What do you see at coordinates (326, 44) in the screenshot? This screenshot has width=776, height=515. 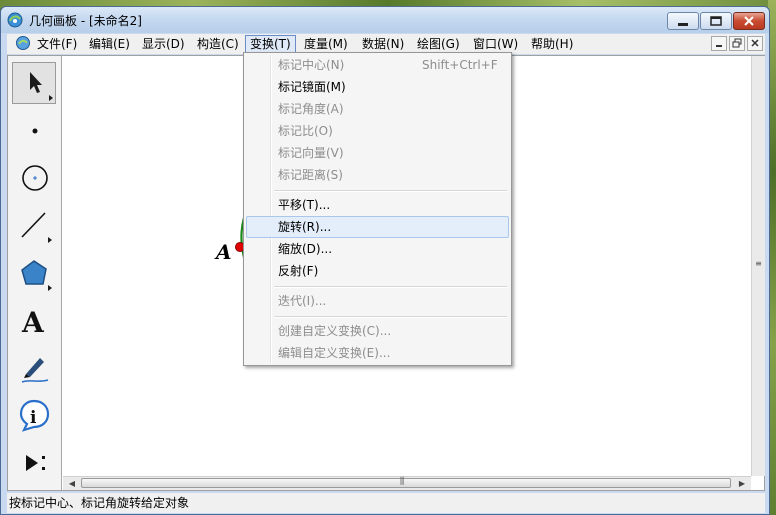 I see `menu-measure: 度量(M)` at bounding box center [326, 44].